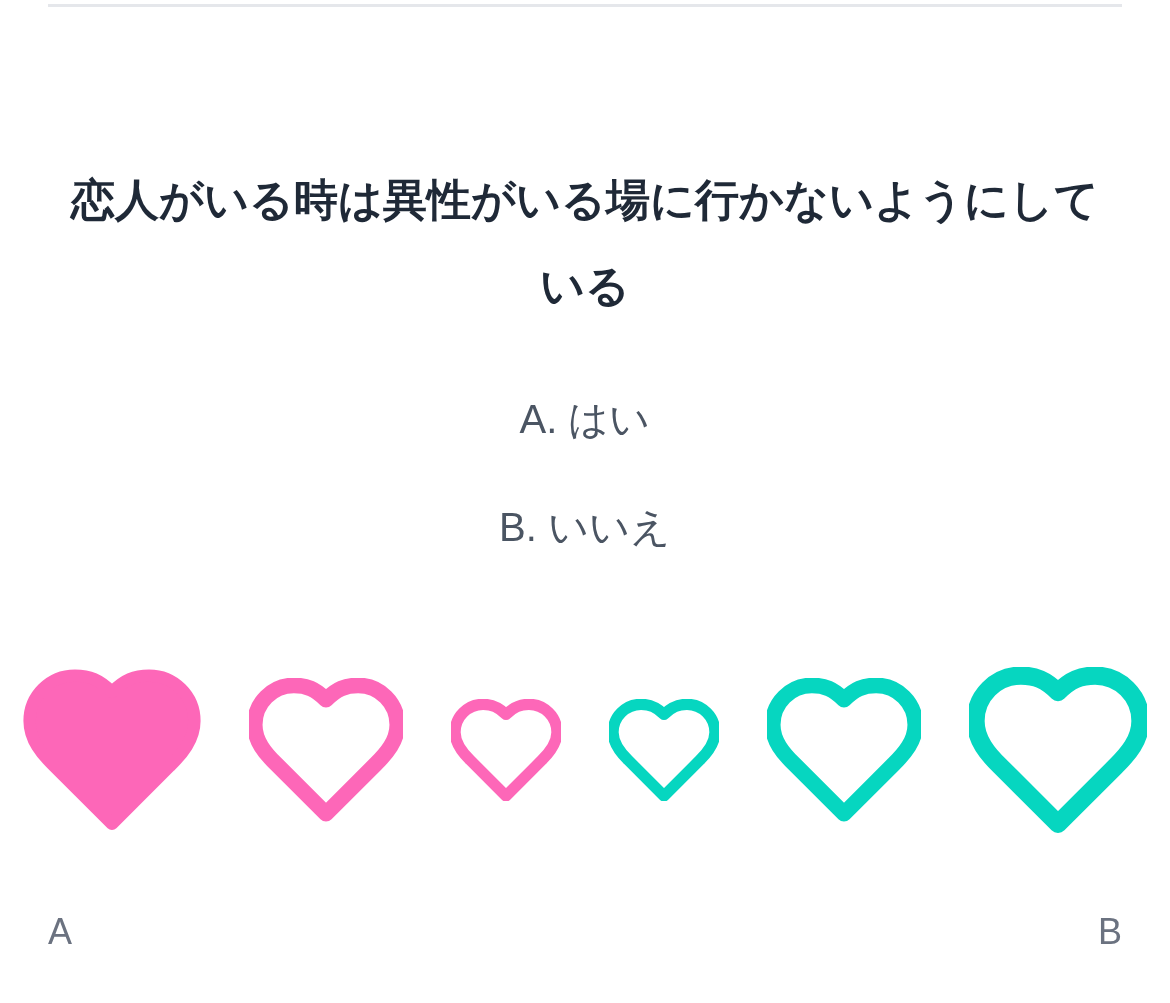 The height and width of the screenshot is (1003, 1170). Describe the element at coordinates (585, 419) in the screenshot. I see `answer-option: A. はい` at that location.